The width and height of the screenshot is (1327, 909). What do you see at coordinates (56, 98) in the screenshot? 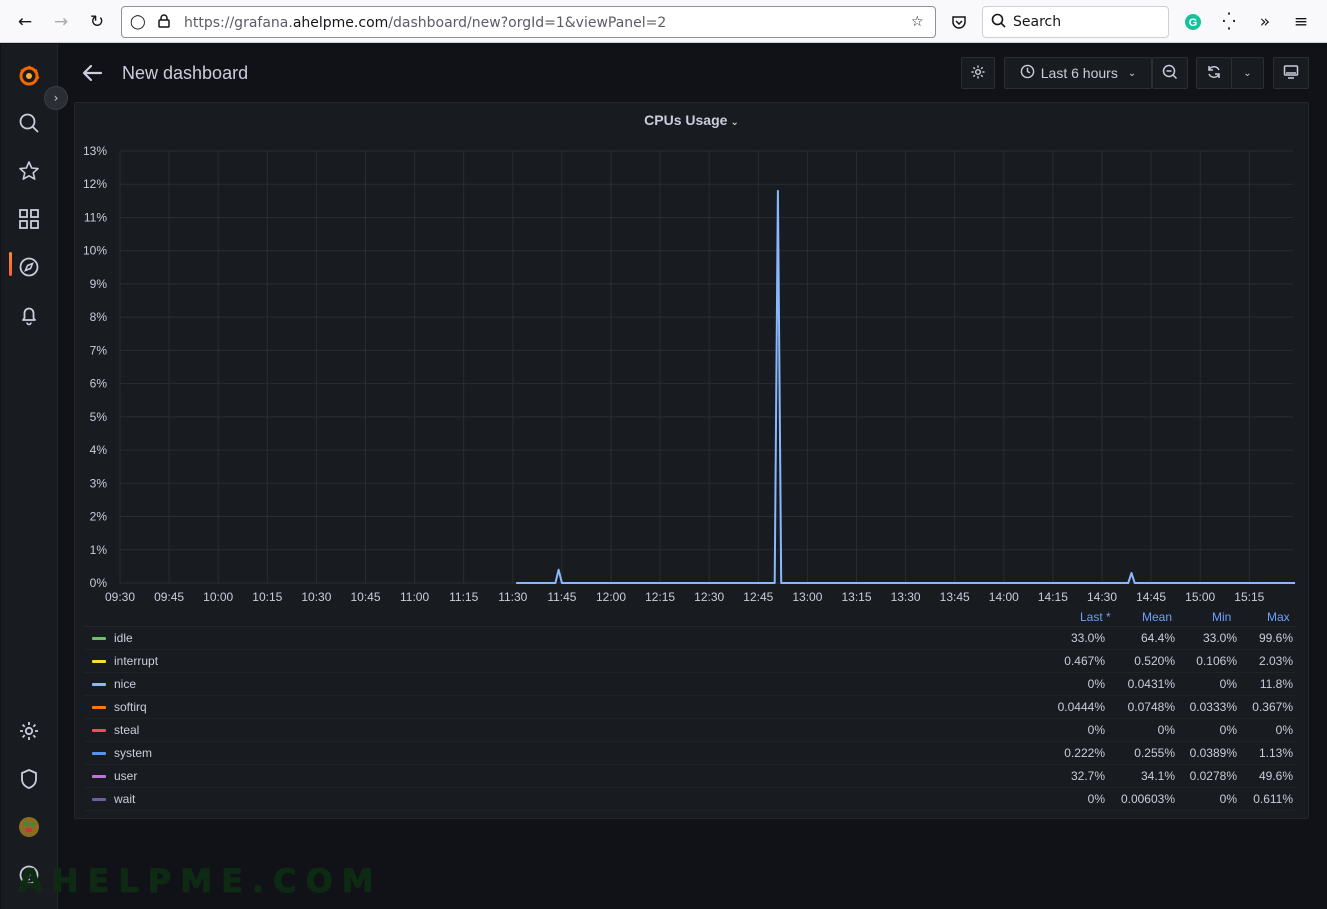
I see `expand-sidebar-chevron-icon: ›` at bounding box center [56, 98].